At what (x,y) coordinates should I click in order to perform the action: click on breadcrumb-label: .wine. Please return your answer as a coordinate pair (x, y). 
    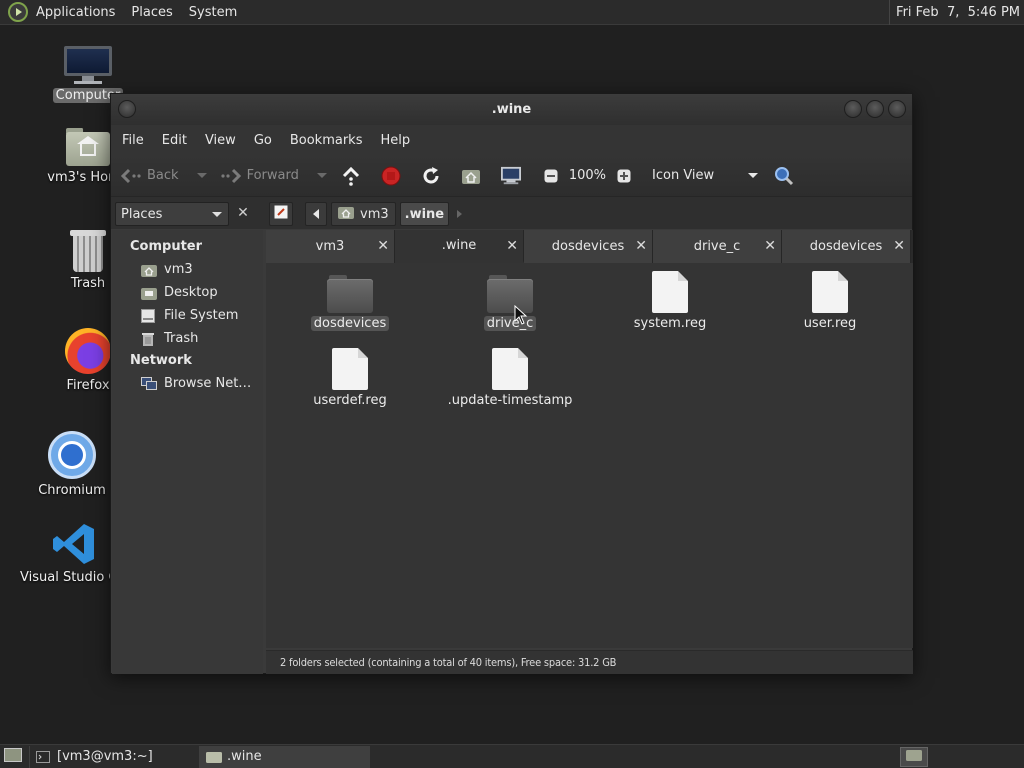
    Looking at the image, I should click on (424, 214).